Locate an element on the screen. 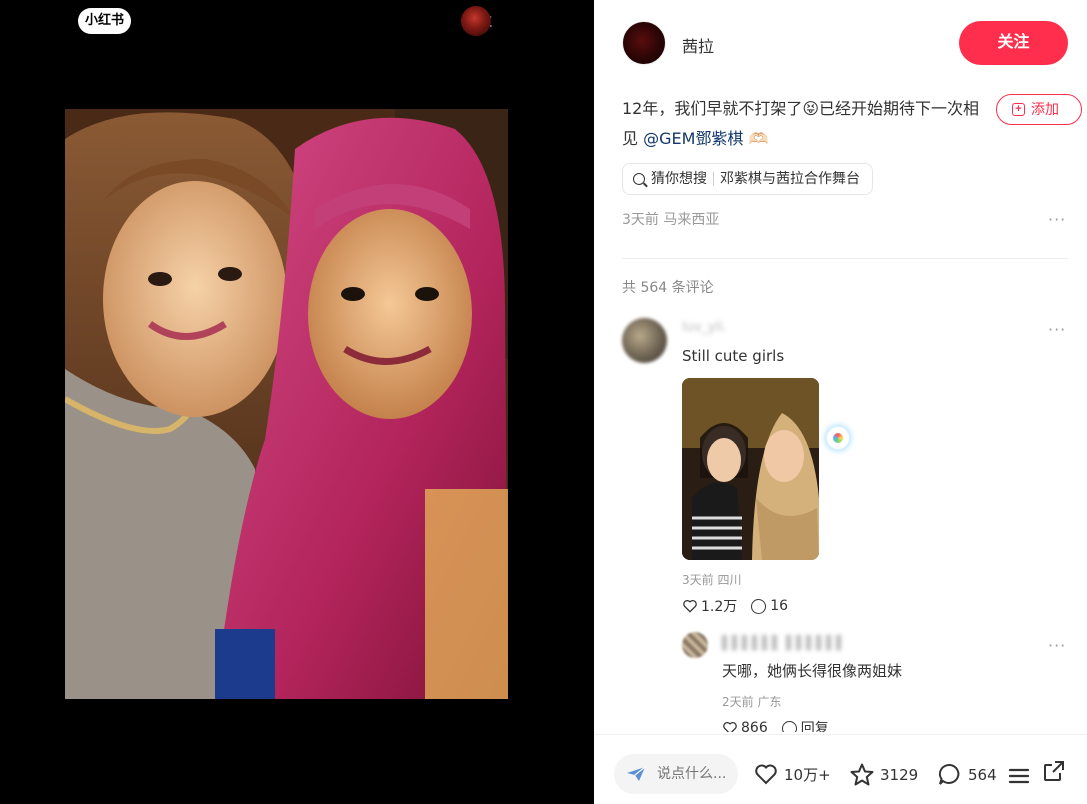 The image size is (1087, 804). comment-bubble-icon is located at coordinates (759, 606).